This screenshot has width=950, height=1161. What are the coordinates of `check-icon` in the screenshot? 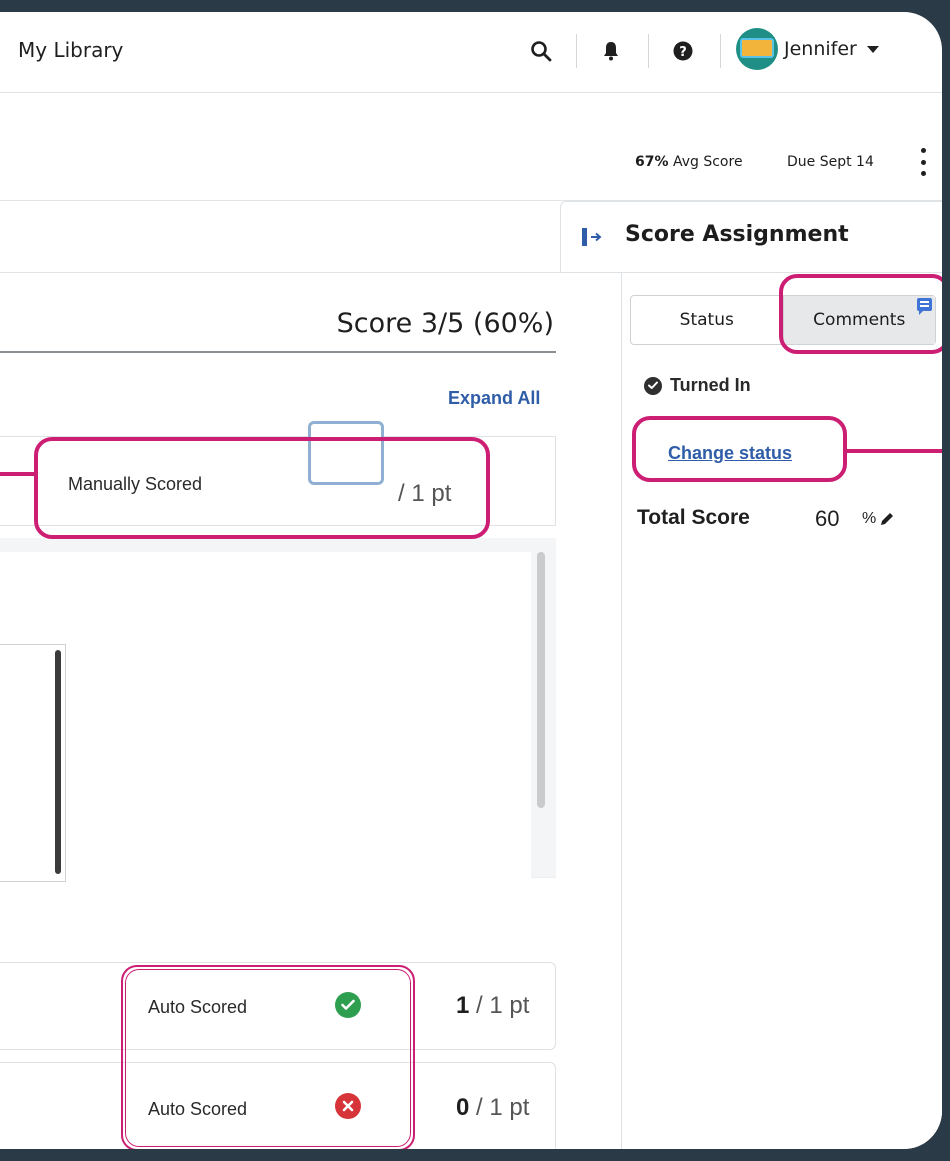 It's located at (653, 385).